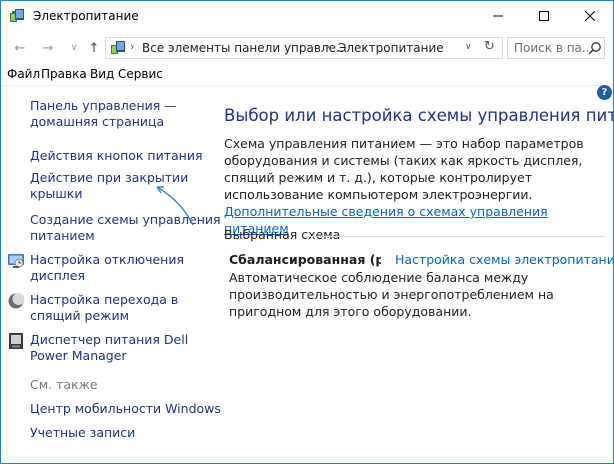 The image size is (614, 464). I want to click on sidebar-item-label: Настройка перехода в, so click(104, 299).